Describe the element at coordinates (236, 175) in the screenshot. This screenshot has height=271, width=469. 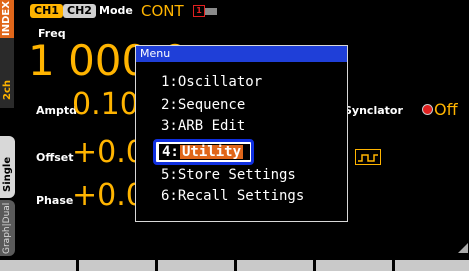
I see `menu-item-label: Store Settings` at that location.